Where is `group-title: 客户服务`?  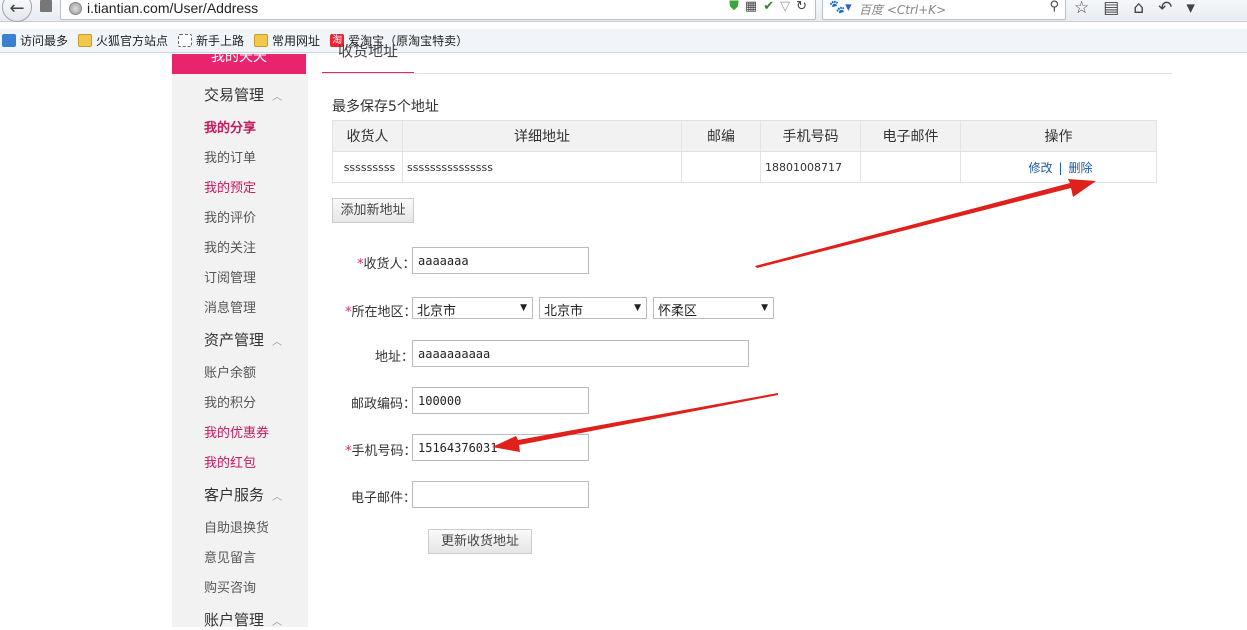
group-title: 客户服务 is located at coordinates (234, 495).